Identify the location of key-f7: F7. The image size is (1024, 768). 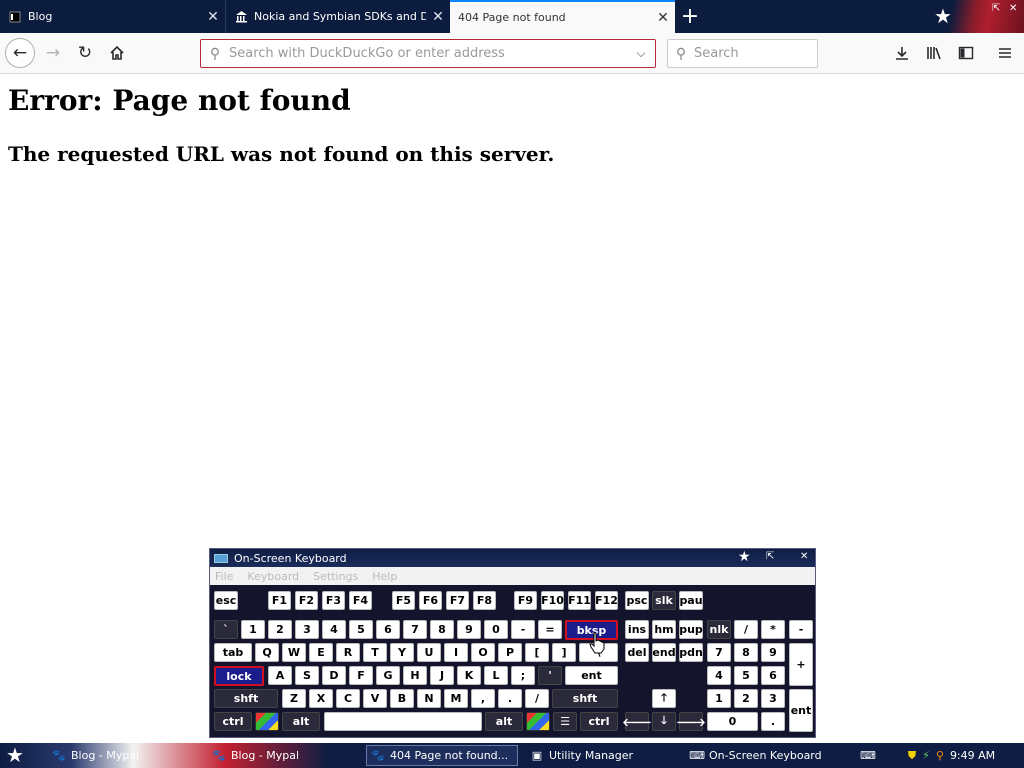
(457, 600).